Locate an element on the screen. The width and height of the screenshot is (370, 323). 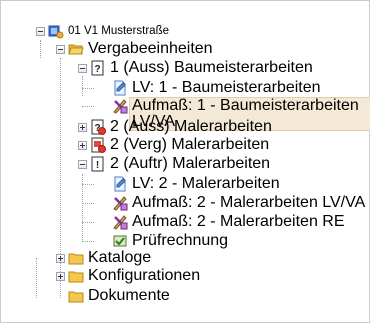
item5-expand-toggle is located at coordinates (82, 145).